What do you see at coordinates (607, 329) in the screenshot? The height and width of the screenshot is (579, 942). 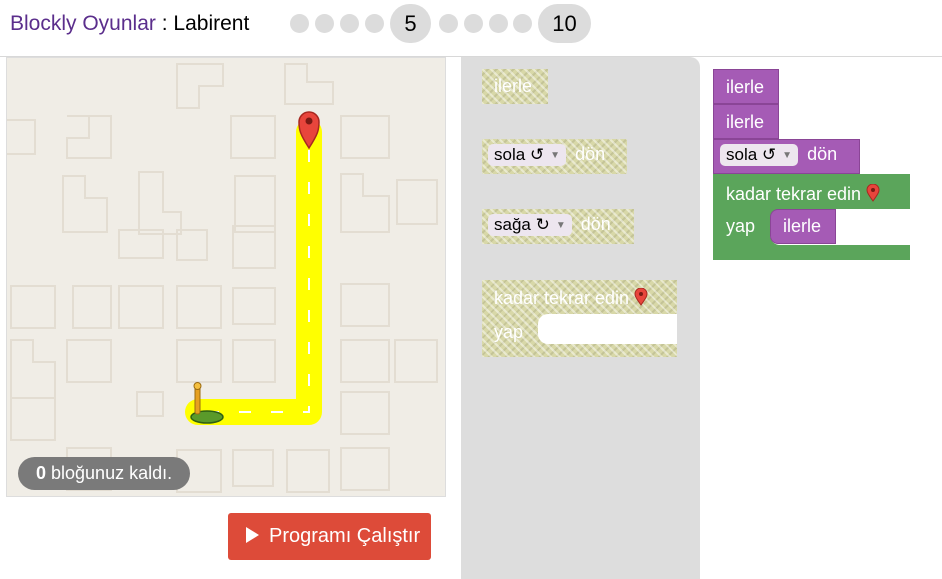 I see `repeat-statement-slot` at bounding box center [607, 329].